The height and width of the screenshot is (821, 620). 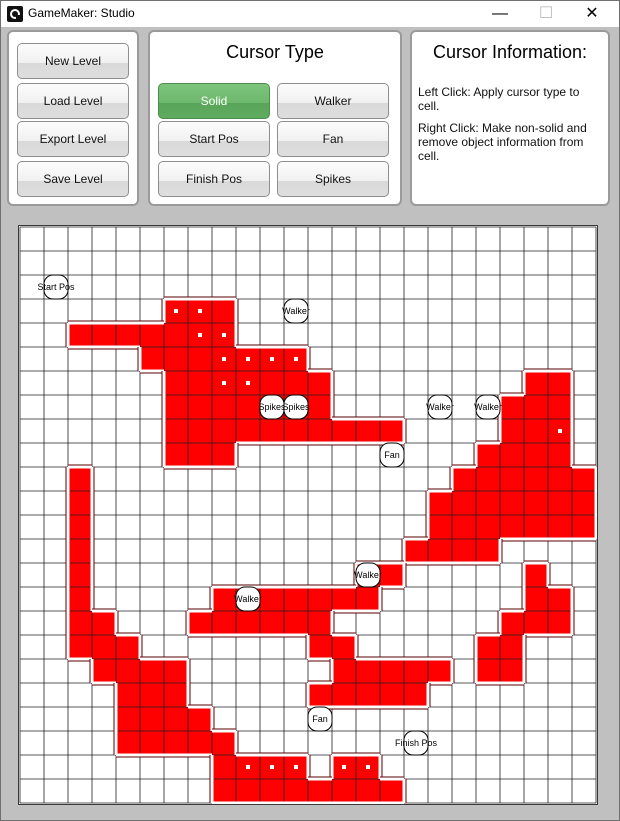 What do you see at coordinates (73, 139) in the screenshot?
I see `export-level-button: Export Level` at bounding box center [73, 139].